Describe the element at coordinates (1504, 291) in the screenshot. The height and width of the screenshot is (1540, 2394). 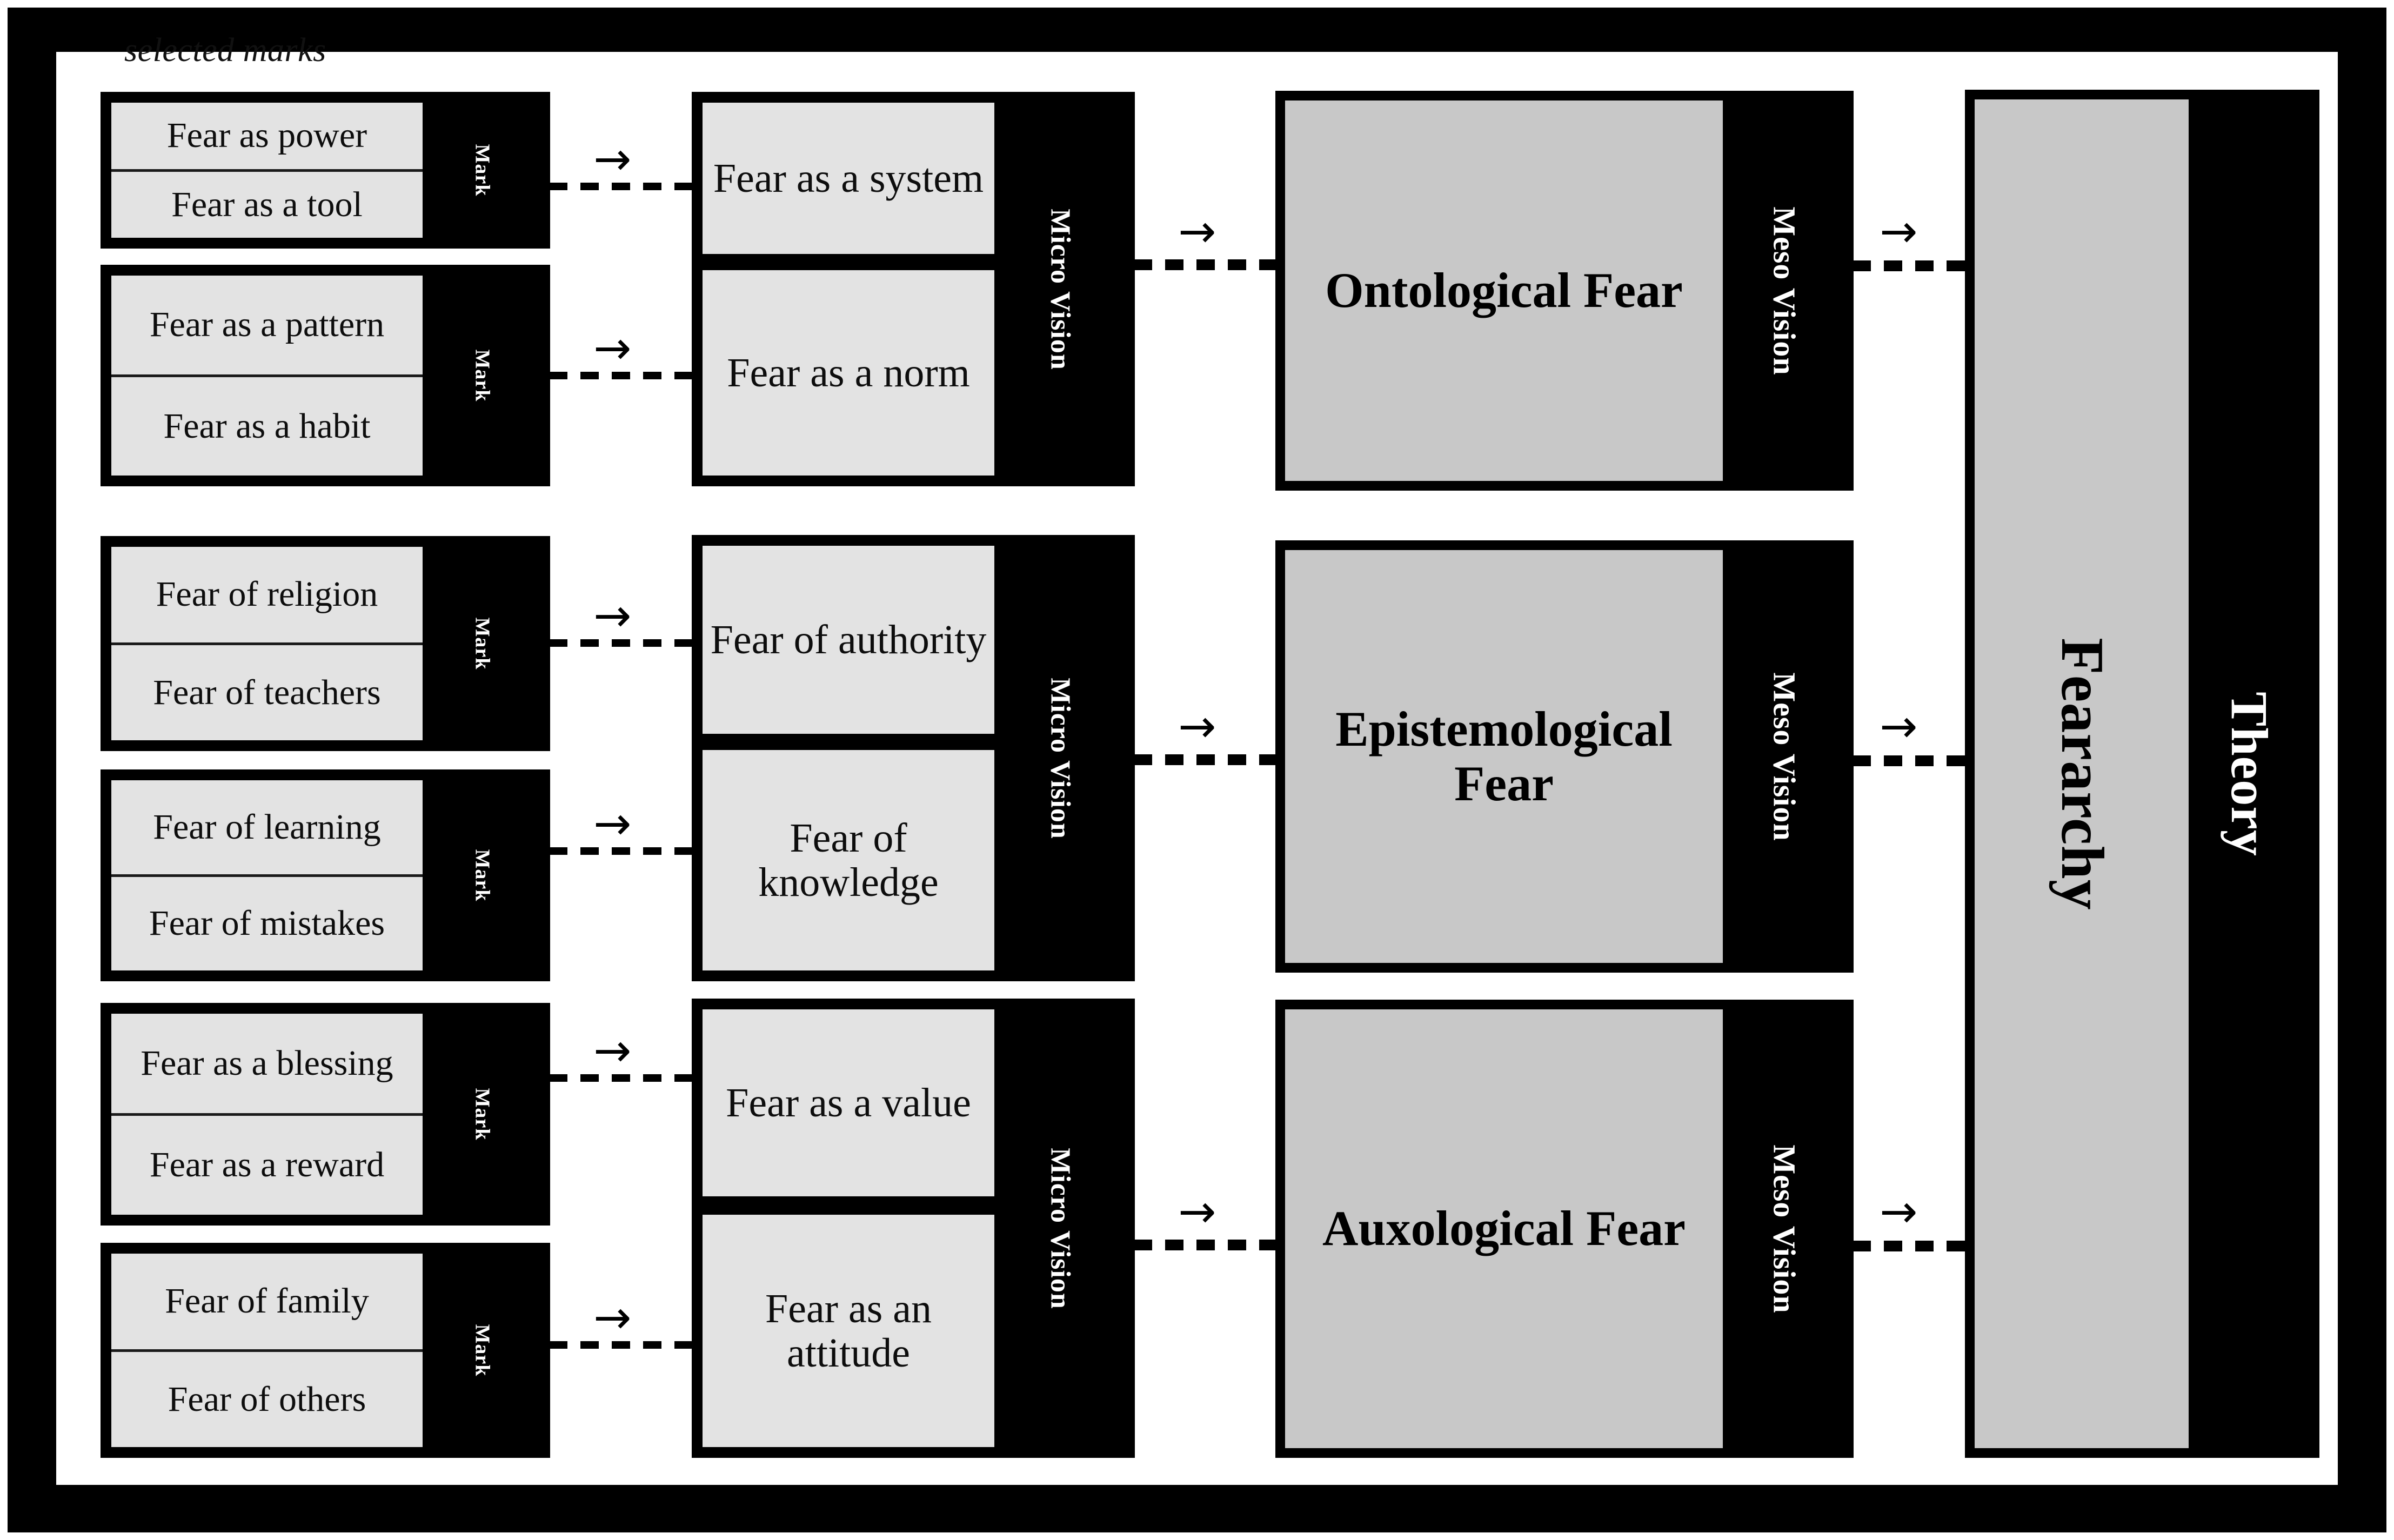
I see `meso-block-1: Ontological Fear` at that location.